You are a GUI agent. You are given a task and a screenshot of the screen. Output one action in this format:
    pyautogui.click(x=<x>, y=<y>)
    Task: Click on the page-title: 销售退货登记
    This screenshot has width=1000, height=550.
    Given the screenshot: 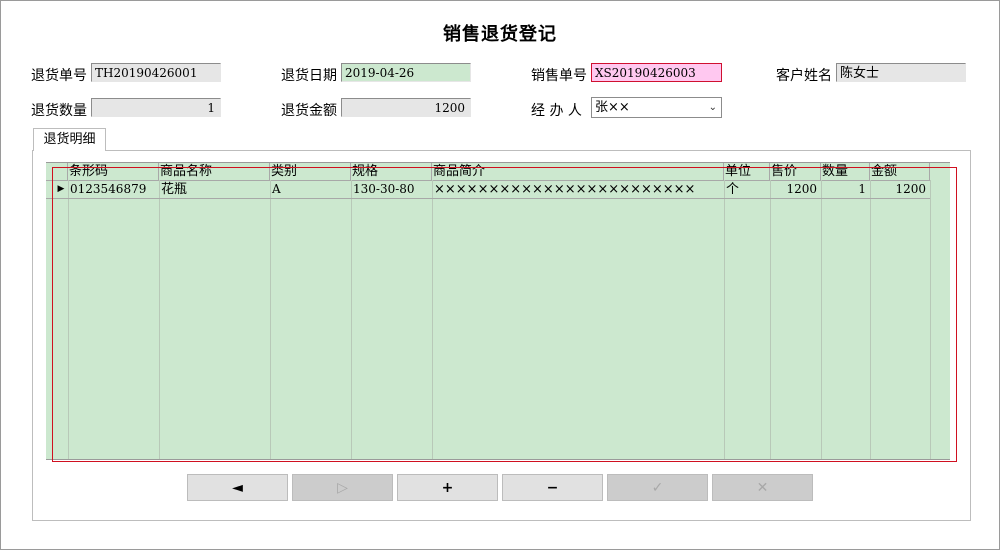 What is the action you would take?
    pyautogui.click(x=500, y=34)
    